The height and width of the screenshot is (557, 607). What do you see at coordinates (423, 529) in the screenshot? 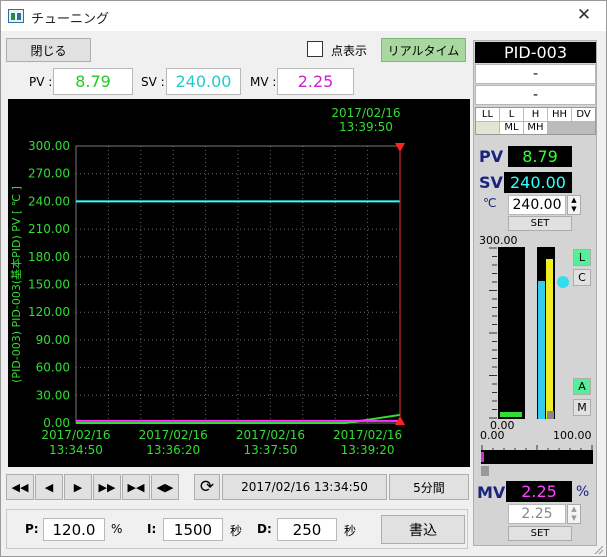
I see `write-button: 書込` at bounding box center [423, 529].